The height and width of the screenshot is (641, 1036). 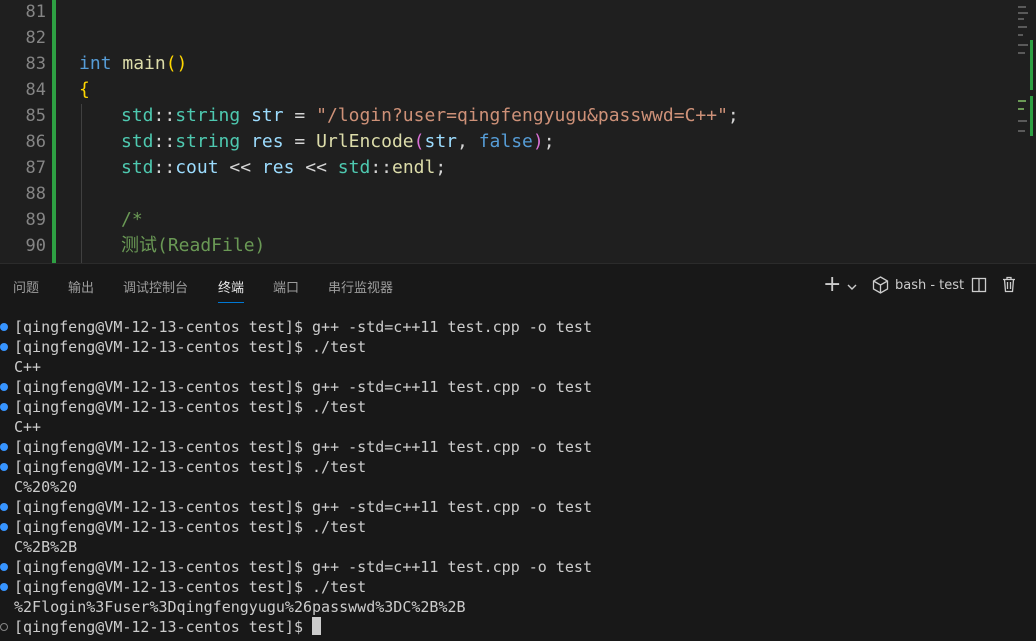 What do you see at coordinates (508, 90) in the screenshot?
I see `code-line: 84 {` at bounding box center [508, 90].